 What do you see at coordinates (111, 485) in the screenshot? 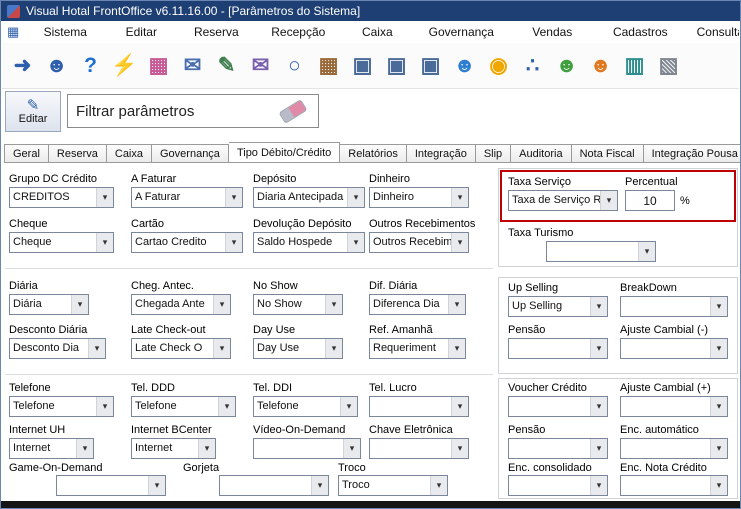
I see `game-on-demand-select: ▾` at bounding box center [111, 485].